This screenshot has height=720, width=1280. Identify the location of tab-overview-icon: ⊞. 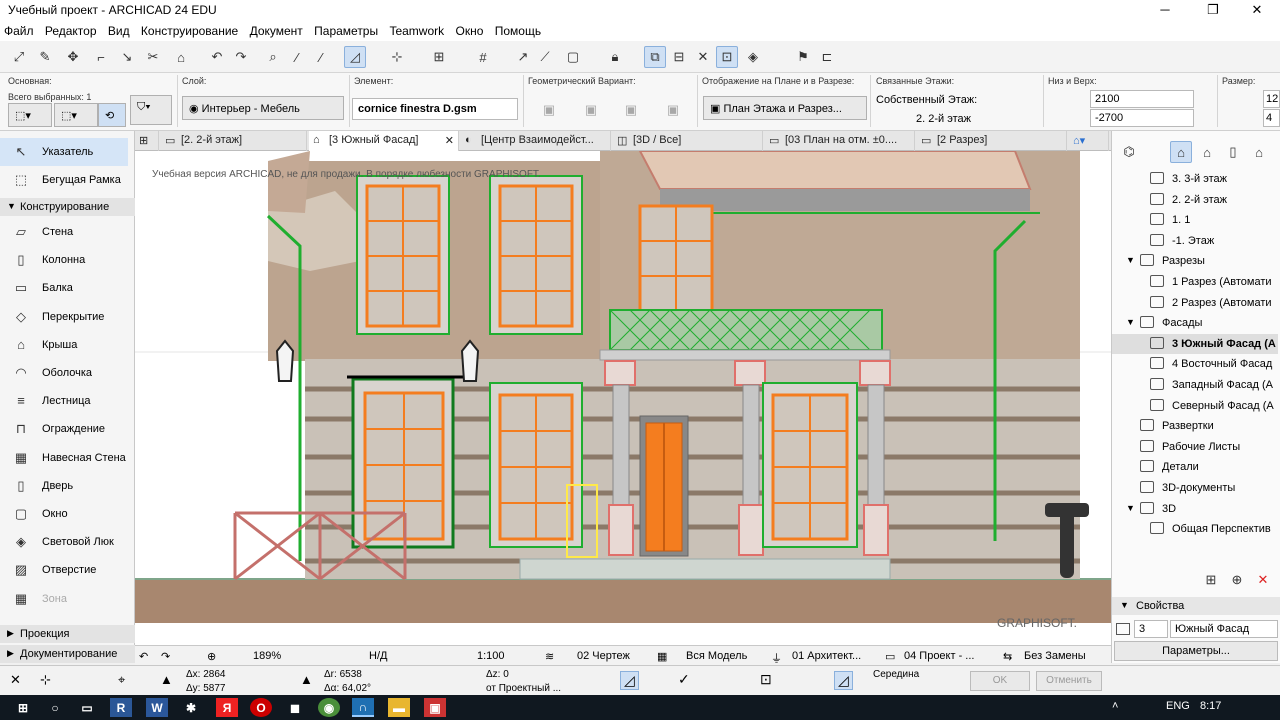
(147, 141).